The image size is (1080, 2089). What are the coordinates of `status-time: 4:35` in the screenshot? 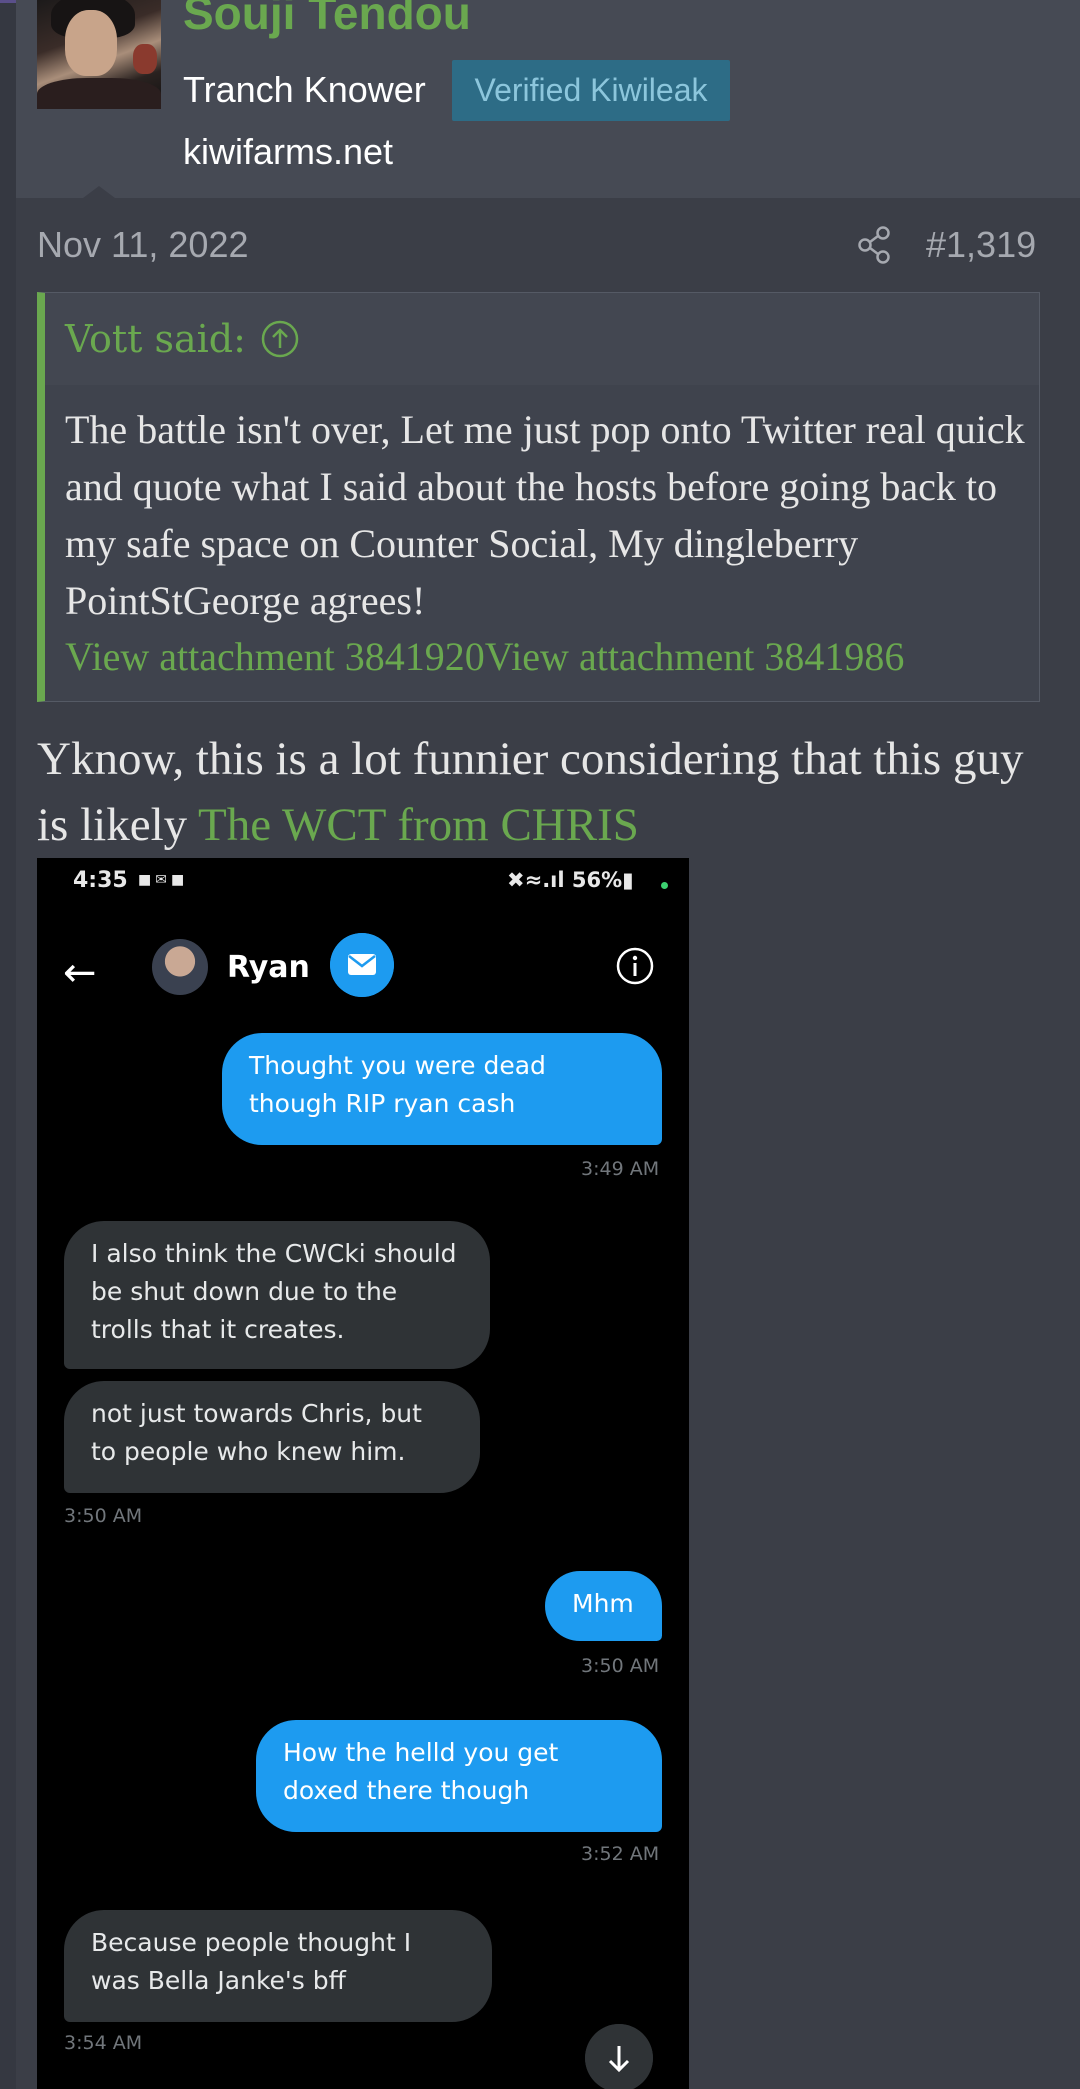 It's located at (100, 880).